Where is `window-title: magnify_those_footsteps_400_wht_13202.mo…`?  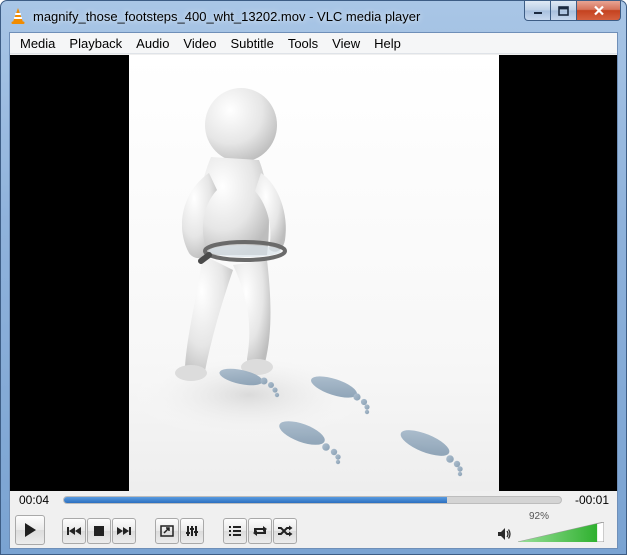 window-title: magnify_those_footsteps_400_wht_13202.mo… is located at coordinates (227, 16).